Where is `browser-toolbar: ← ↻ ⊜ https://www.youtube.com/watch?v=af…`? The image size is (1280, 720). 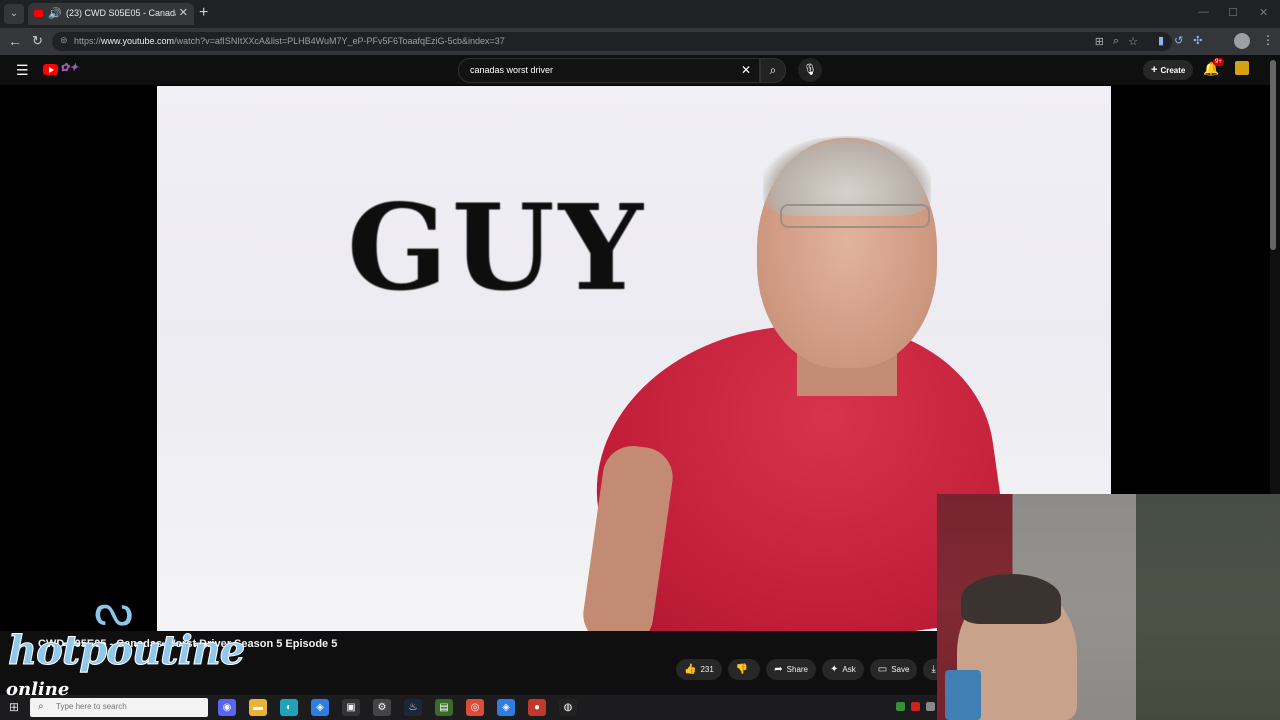
browser-toolbar: ← ↻ ⊜ https://www.youtube.com/watch?v=af… is located at coordinates (640, 41).